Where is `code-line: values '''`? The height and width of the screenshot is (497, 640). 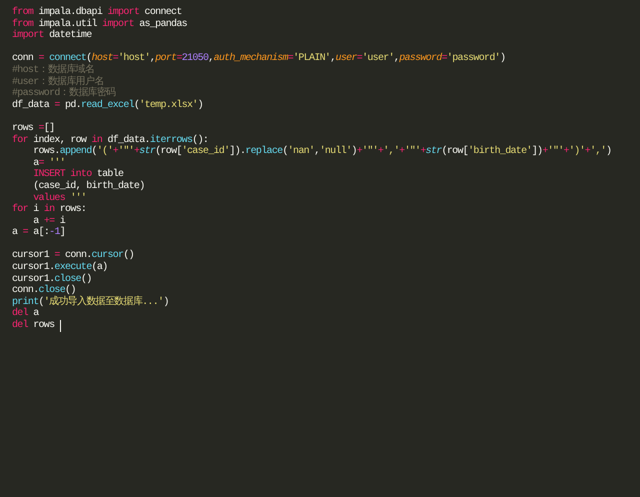
code-line: values ''' is located at coordinates (59, 198).